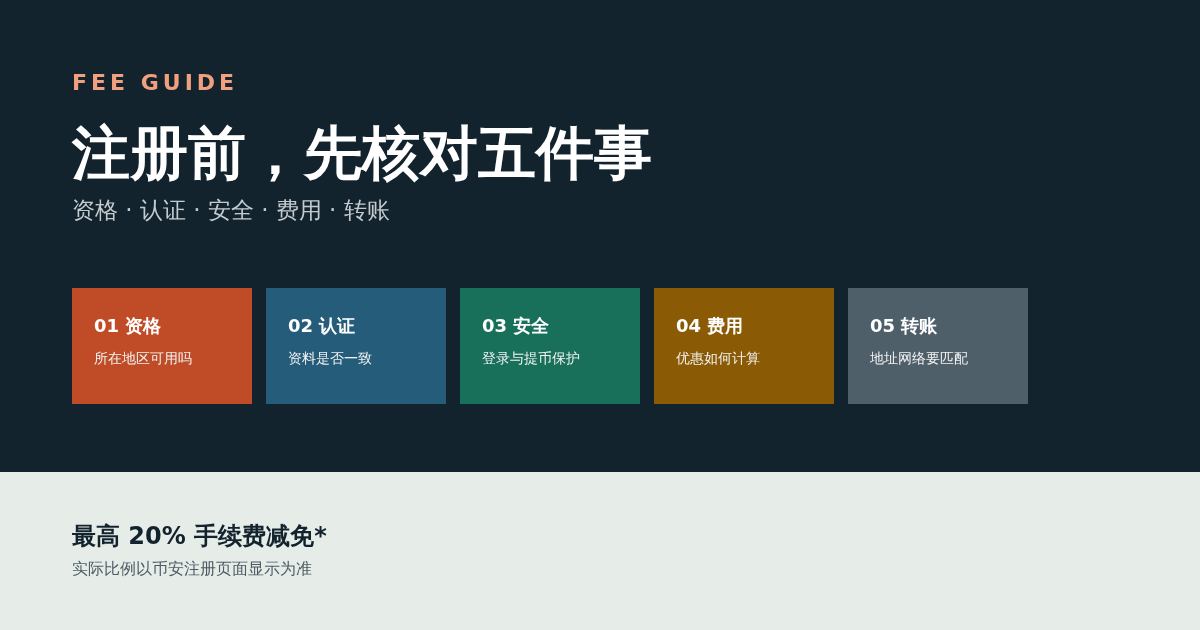 This screenshot has width=1200, height=630. What do you see at coordinates (192, 569) in the screenshot?
I see `footer-note: 实际比例以币安注册页面显示为准` at bounding box center [192, 569].